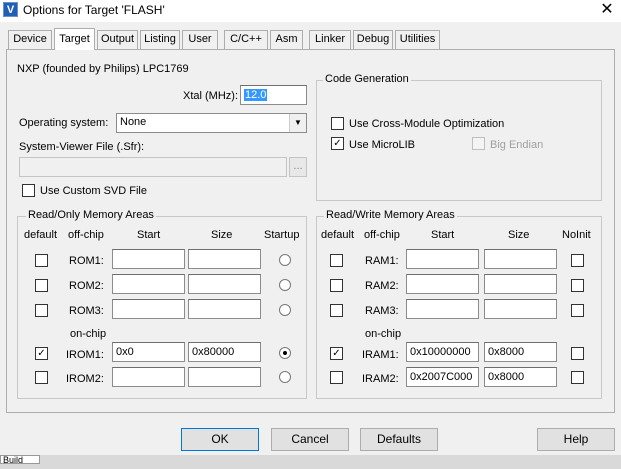 This screenshot has height=469, width=621. What do you see at coordinates (576, 439) in the screenshot?
I see `help-button: Help` at bounding box center [576, 439].